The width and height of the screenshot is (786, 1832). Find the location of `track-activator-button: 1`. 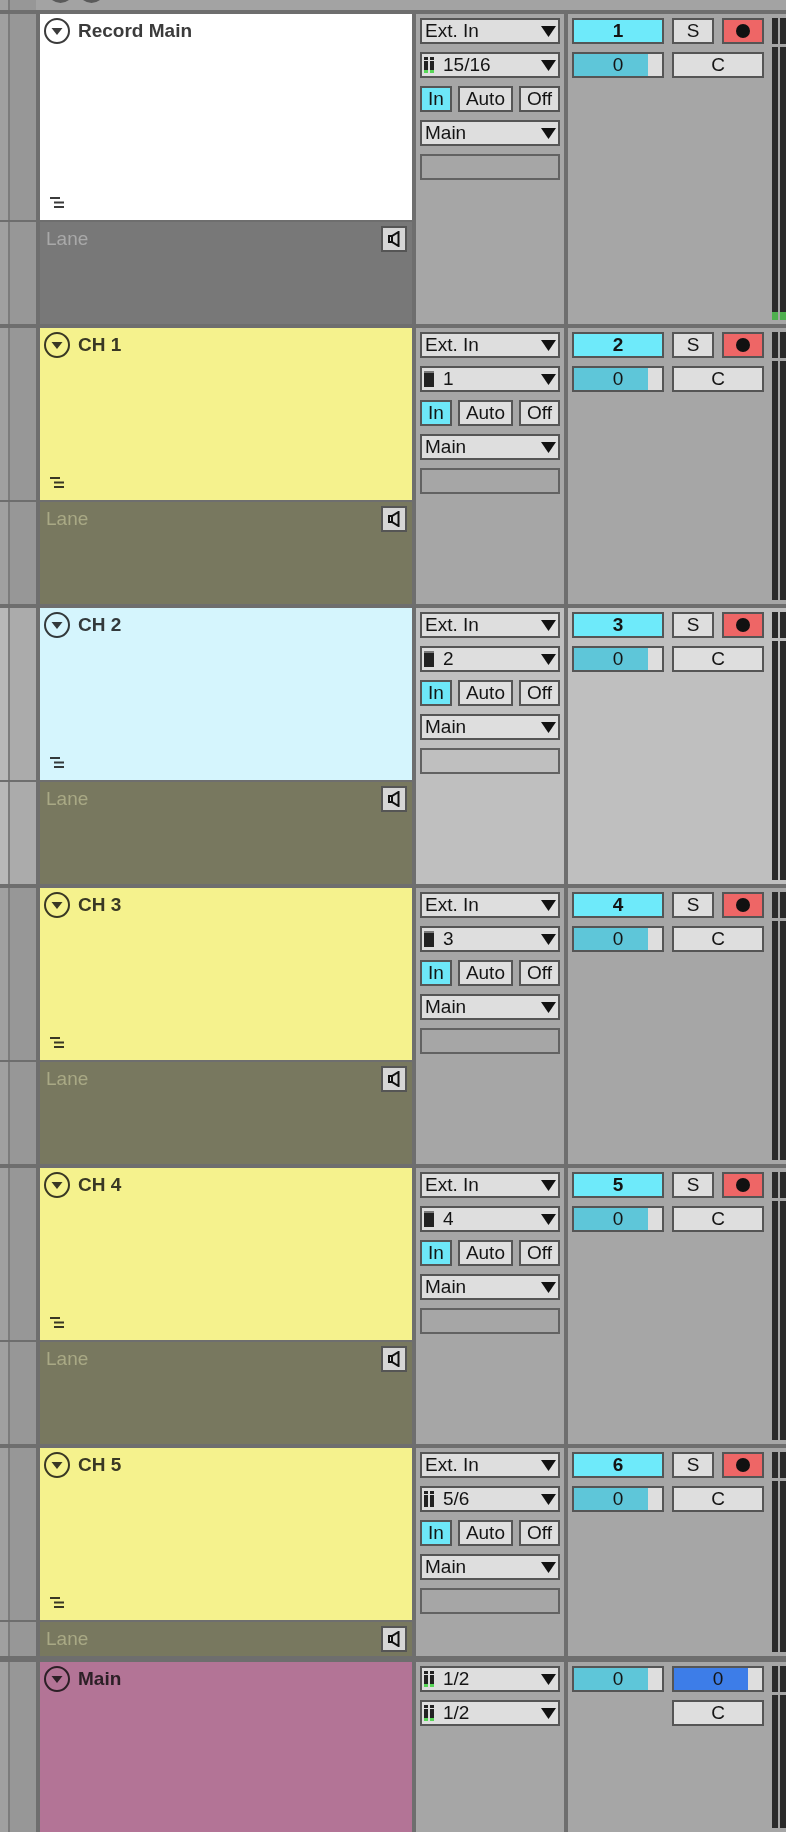

track-activator-button: 1 is located at coordinates (618, 31).